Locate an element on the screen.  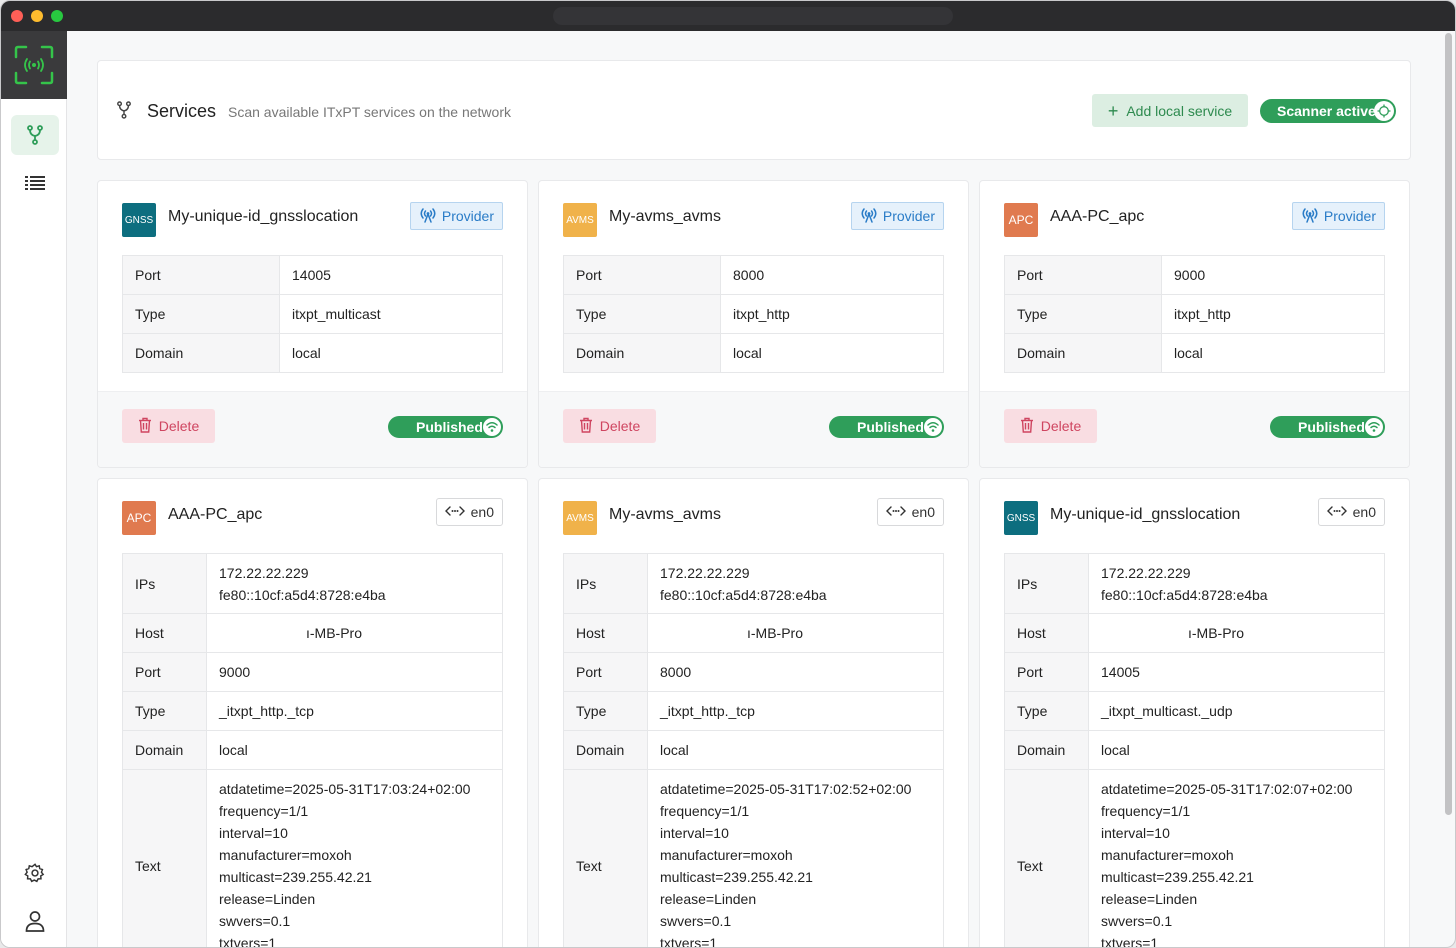
table-row: Type _itxpt_multicast._udp is located at coordinates (1194, 711).